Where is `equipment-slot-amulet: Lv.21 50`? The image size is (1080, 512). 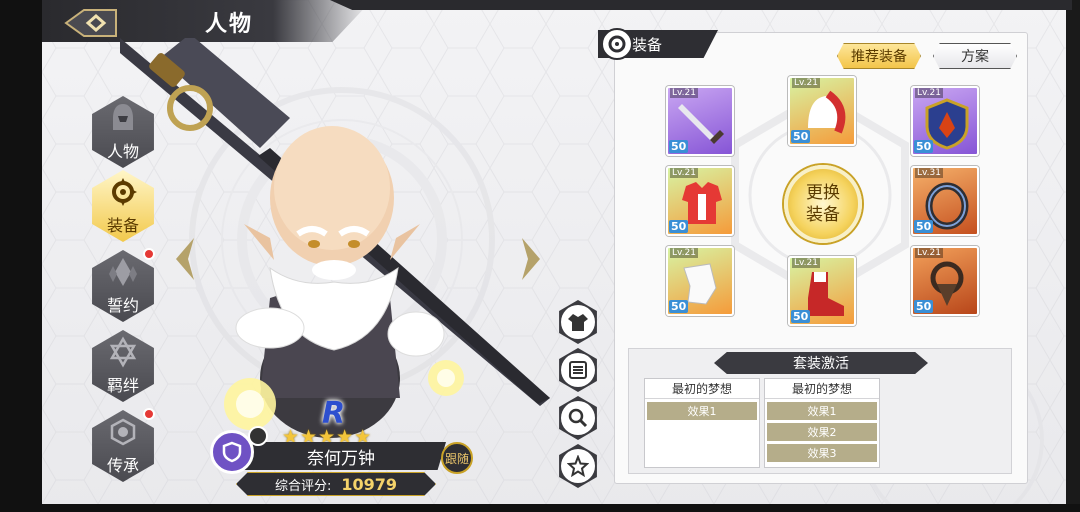
equipment-slot-amulet: Lv.21 50 is located at coordinates (945, 281).